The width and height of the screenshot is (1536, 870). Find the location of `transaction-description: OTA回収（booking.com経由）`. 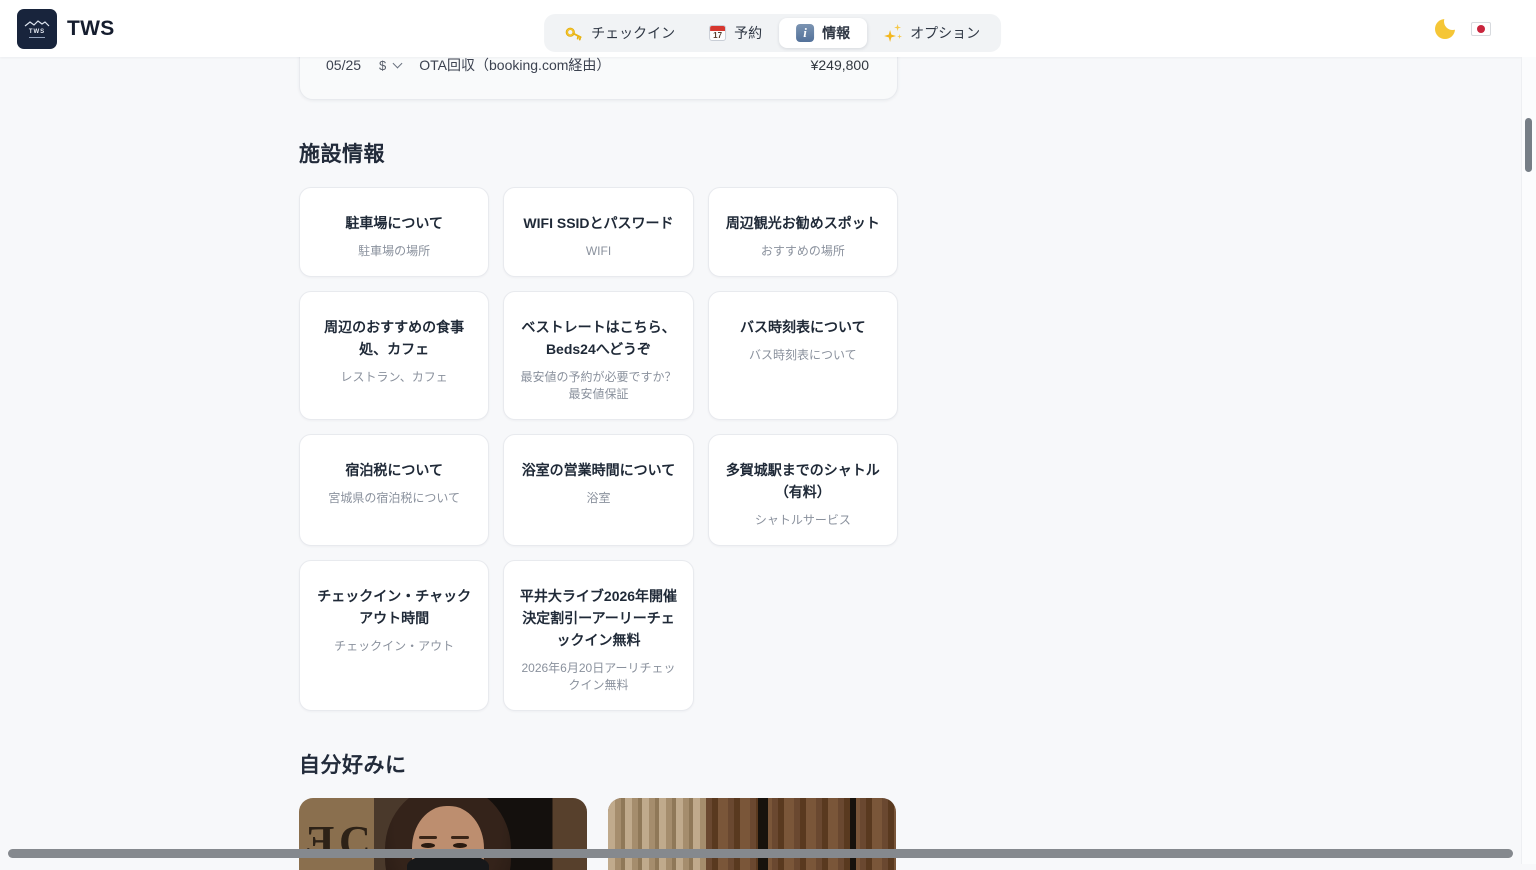

transaction-description: OTA回収（booking.com経由） is located at coordinates (514, 65).